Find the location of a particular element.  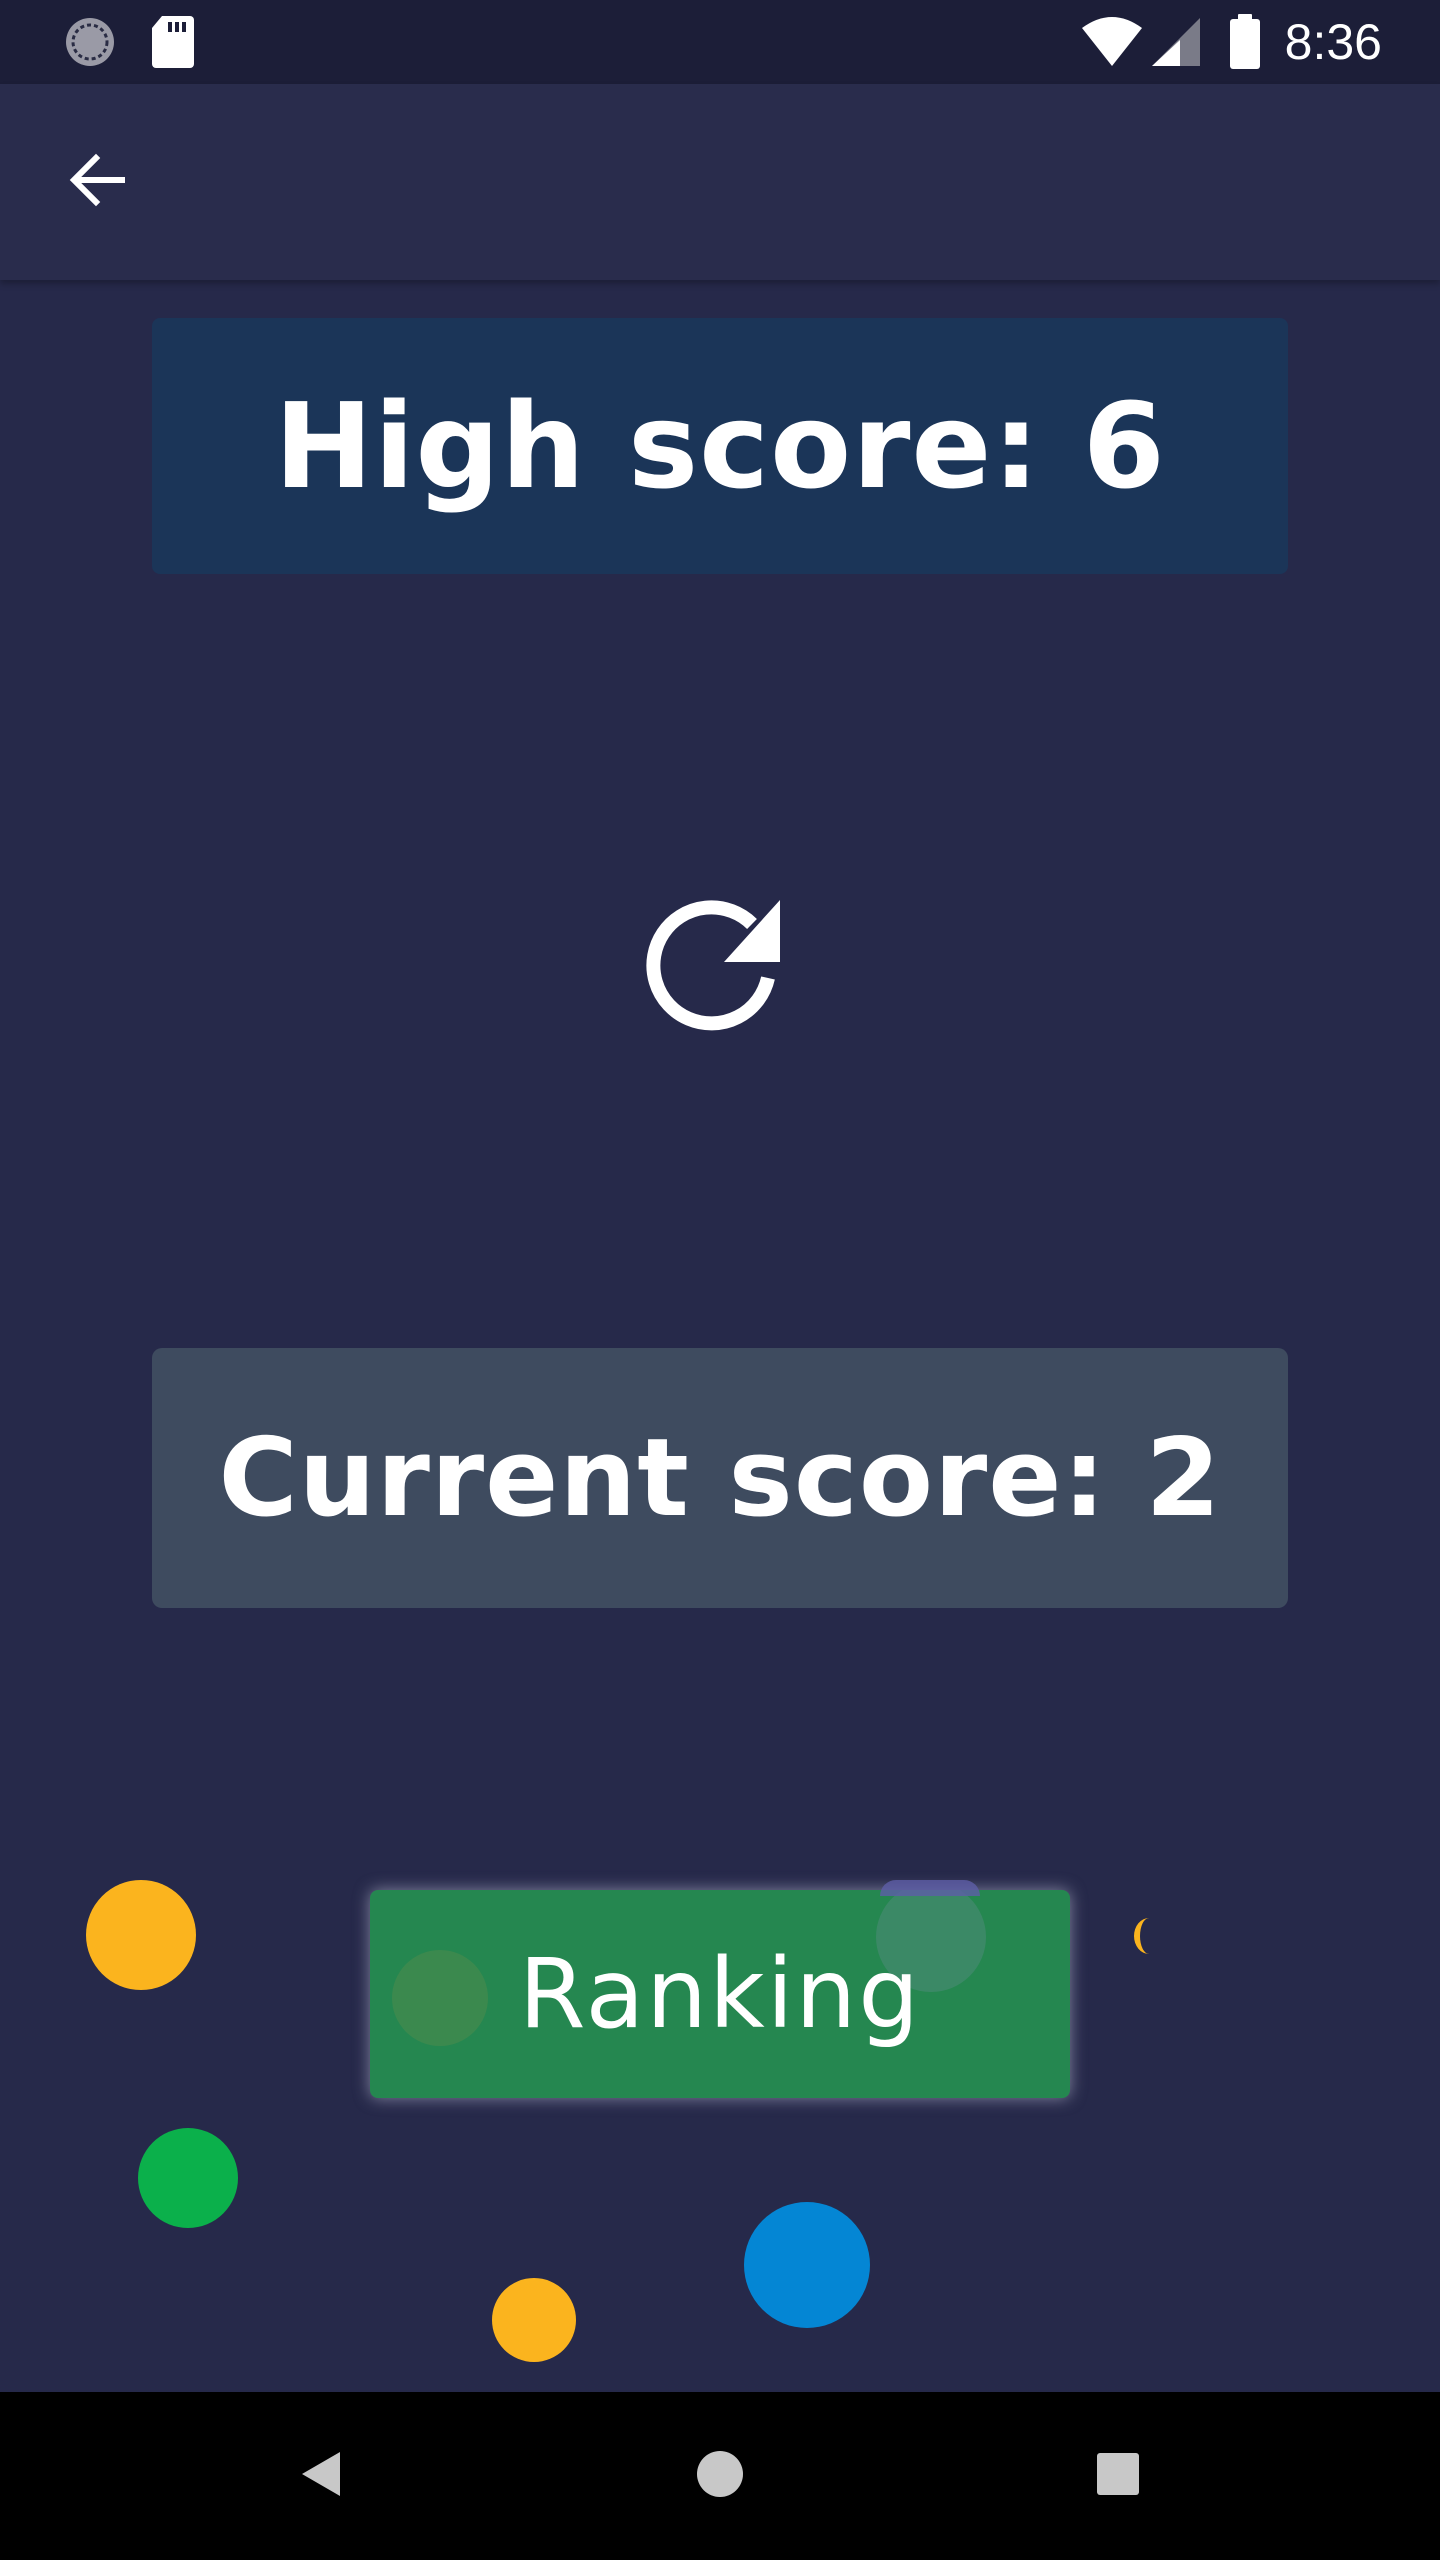

nav-recents-button is located at coordinates (1118, 2476).